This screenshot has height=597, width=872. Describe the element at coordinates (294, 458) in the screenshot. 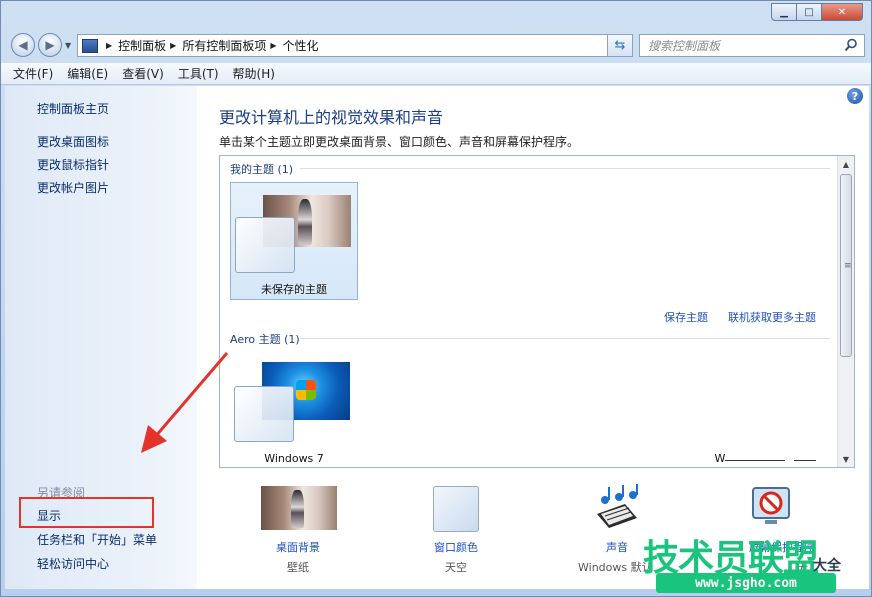

I see `theme-name: Windows 7` at that location.